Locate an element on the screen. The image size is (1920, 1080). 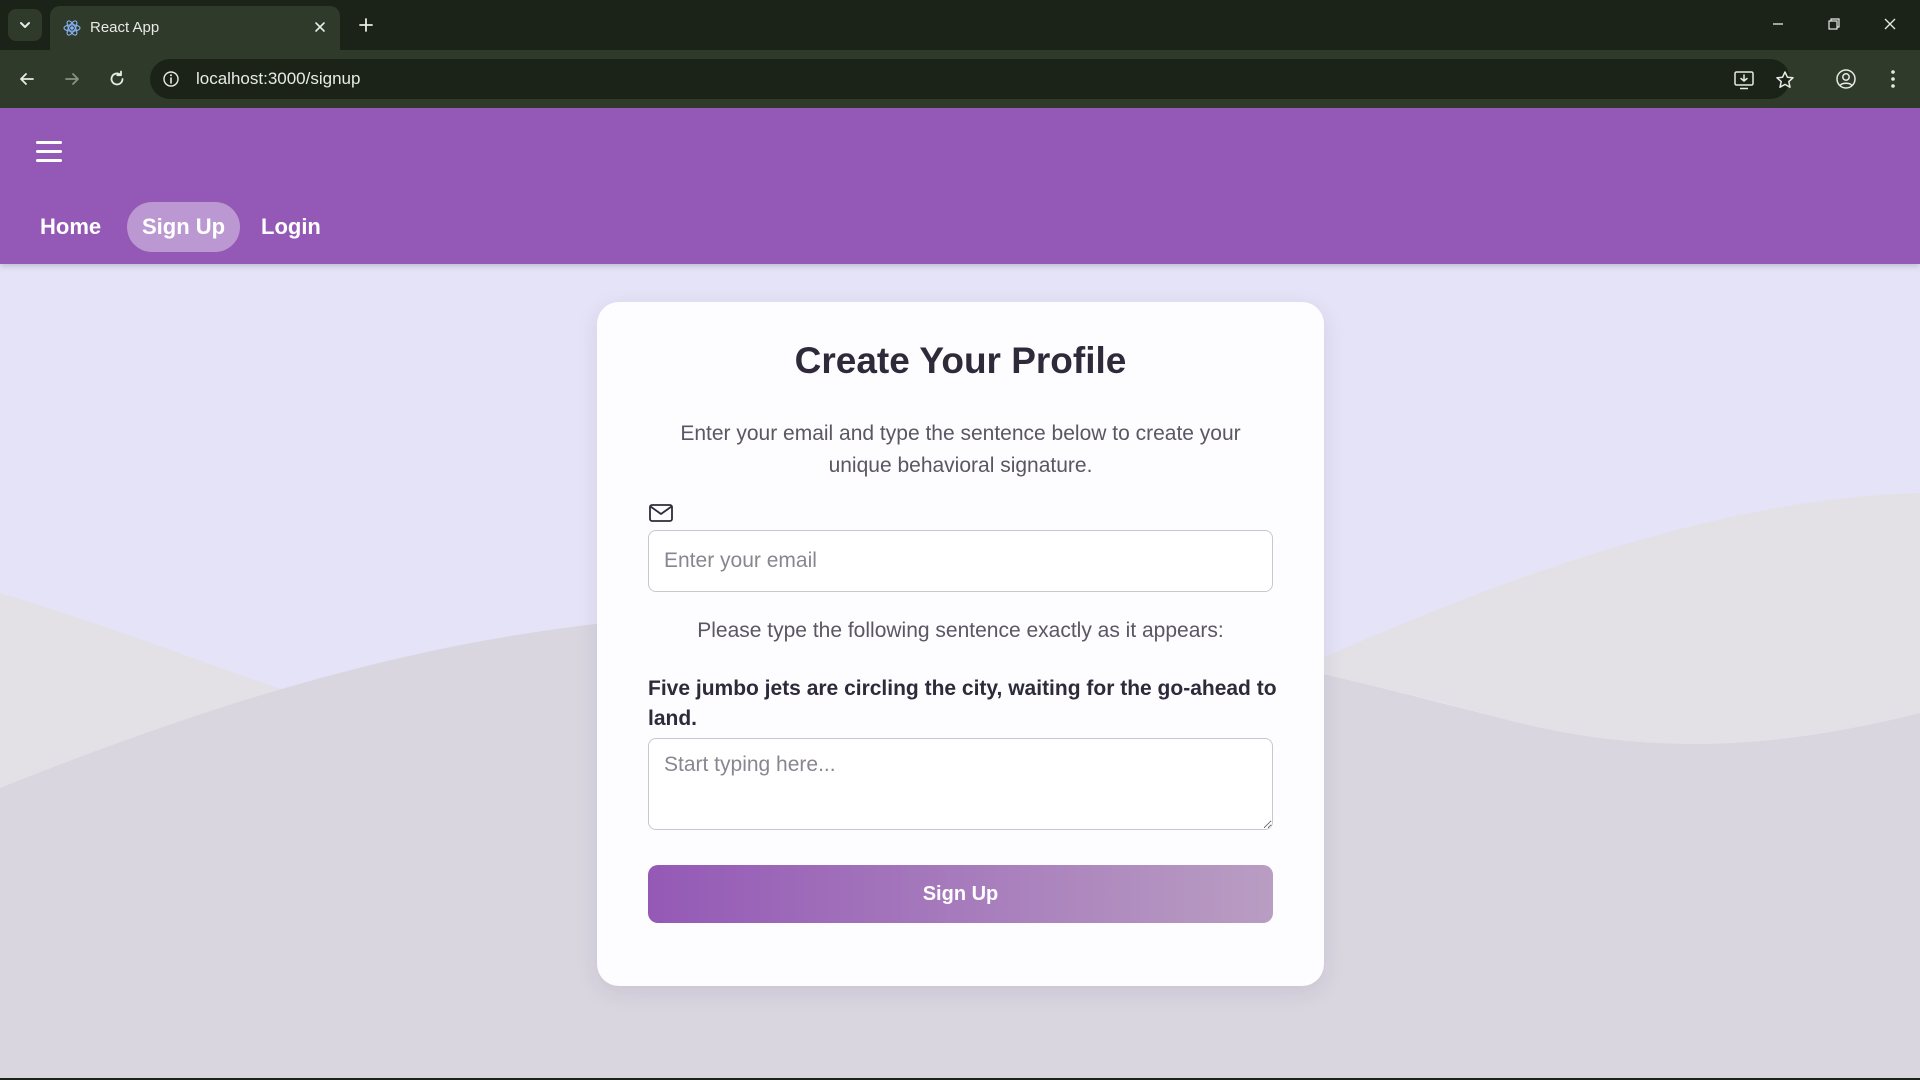
site-info-button is located at coordinates (171, 79).